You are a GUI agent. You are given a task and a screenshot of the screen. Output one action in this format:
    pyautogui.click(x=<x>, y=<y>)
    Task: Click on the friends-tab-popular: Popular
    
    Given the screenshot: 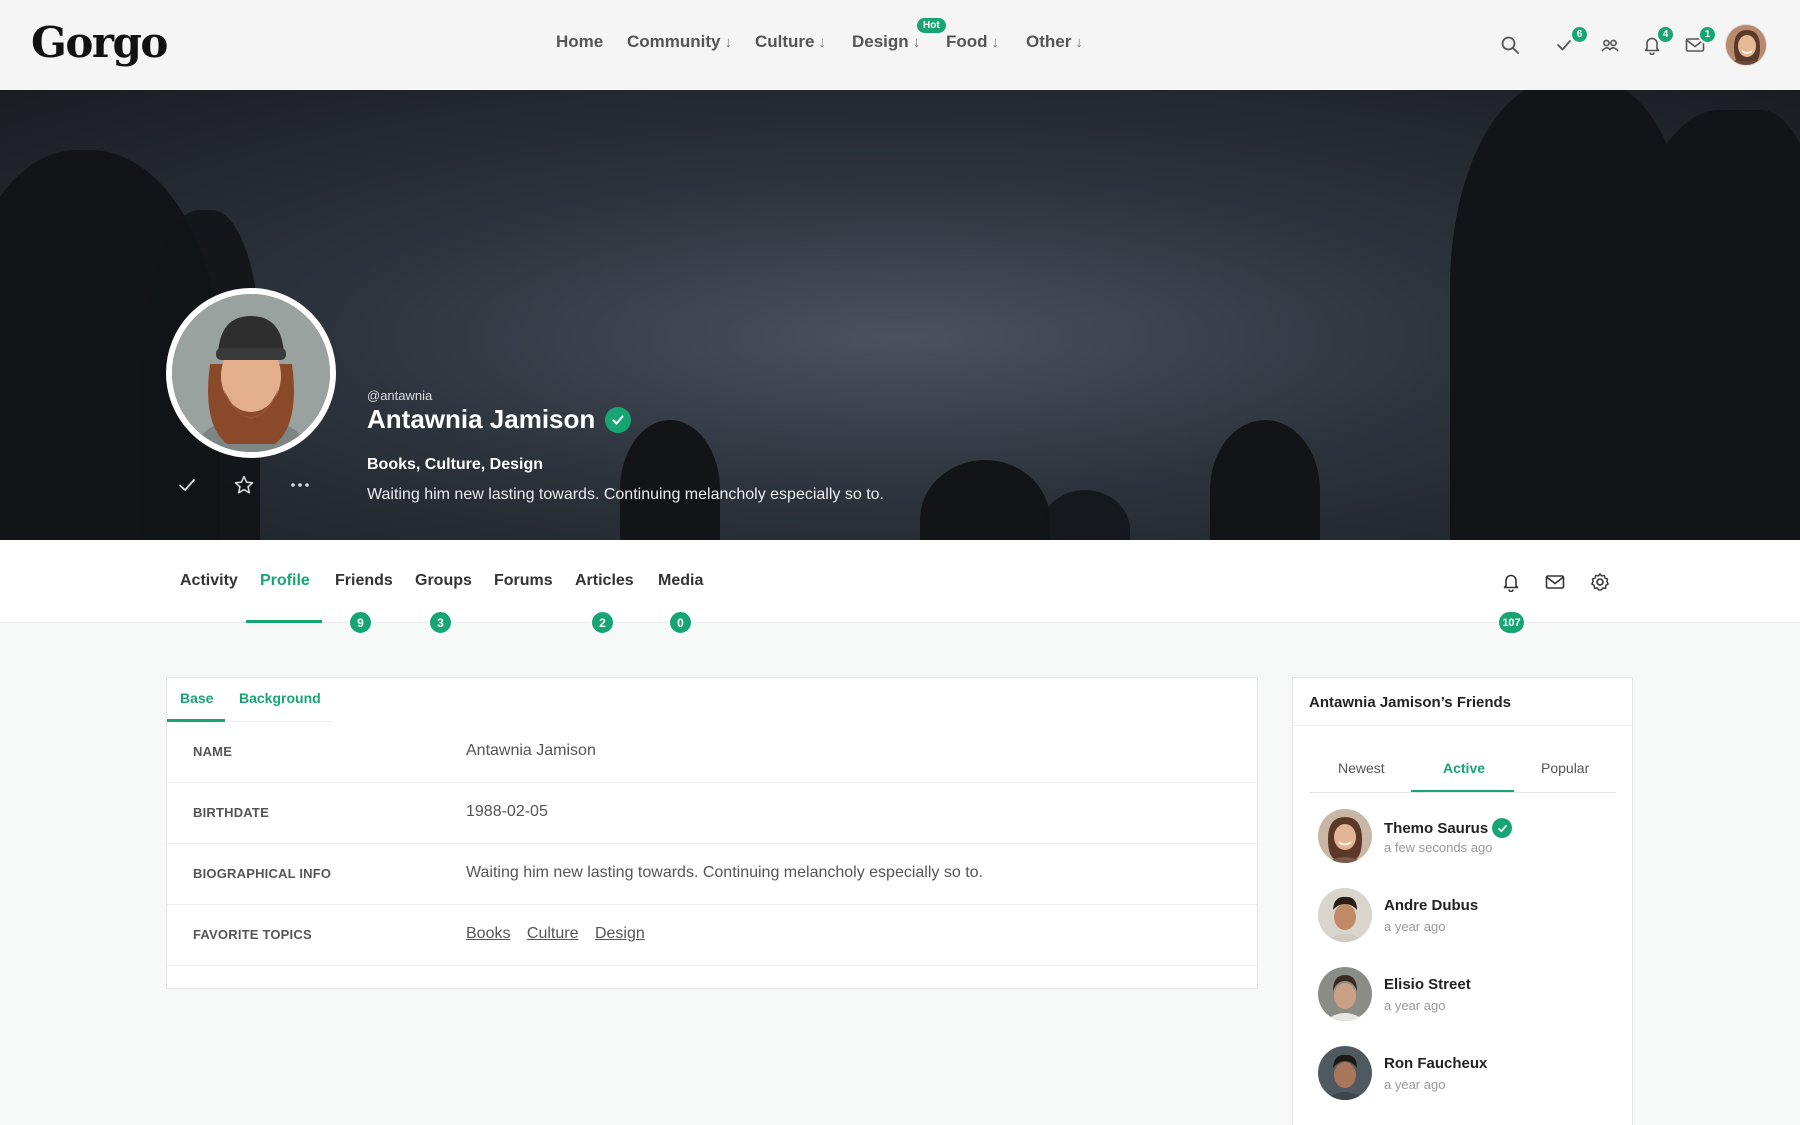 What is the action you would take?
    pyautogui.click(x=1565, y=768)
    